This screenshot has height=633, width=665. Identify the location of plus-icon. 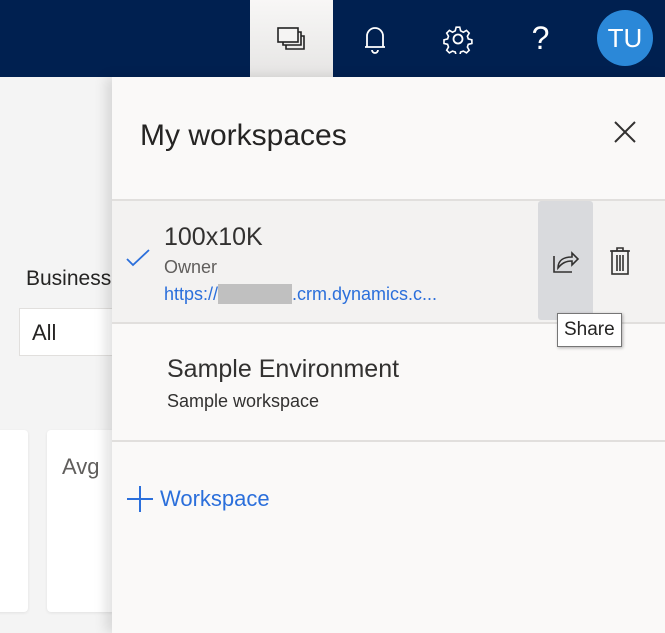
(140, 499).